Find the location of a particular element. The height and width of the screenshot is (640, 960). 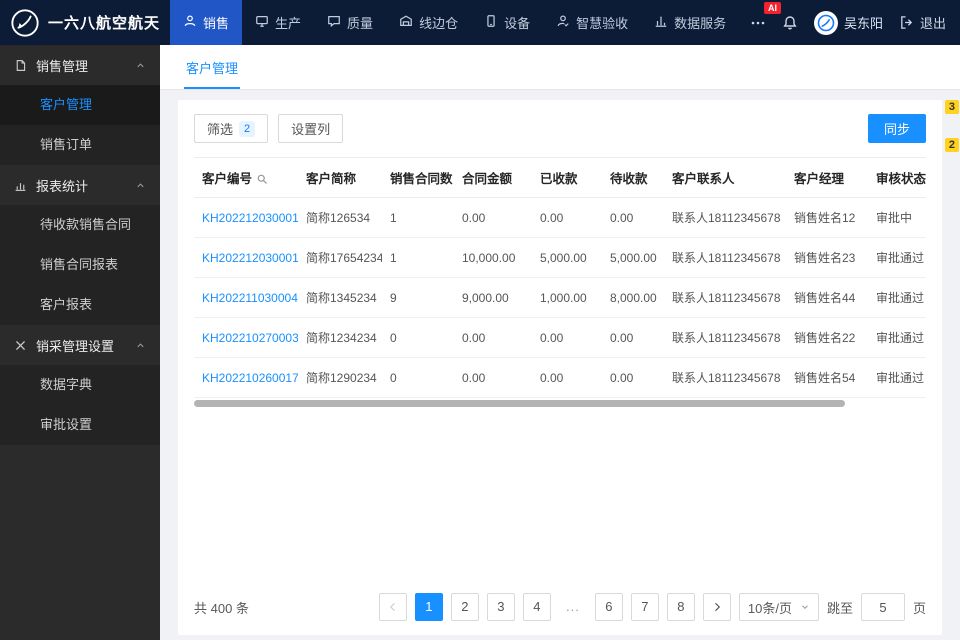

page-size-value: 10条/页 is located at coordinates (769, 608).